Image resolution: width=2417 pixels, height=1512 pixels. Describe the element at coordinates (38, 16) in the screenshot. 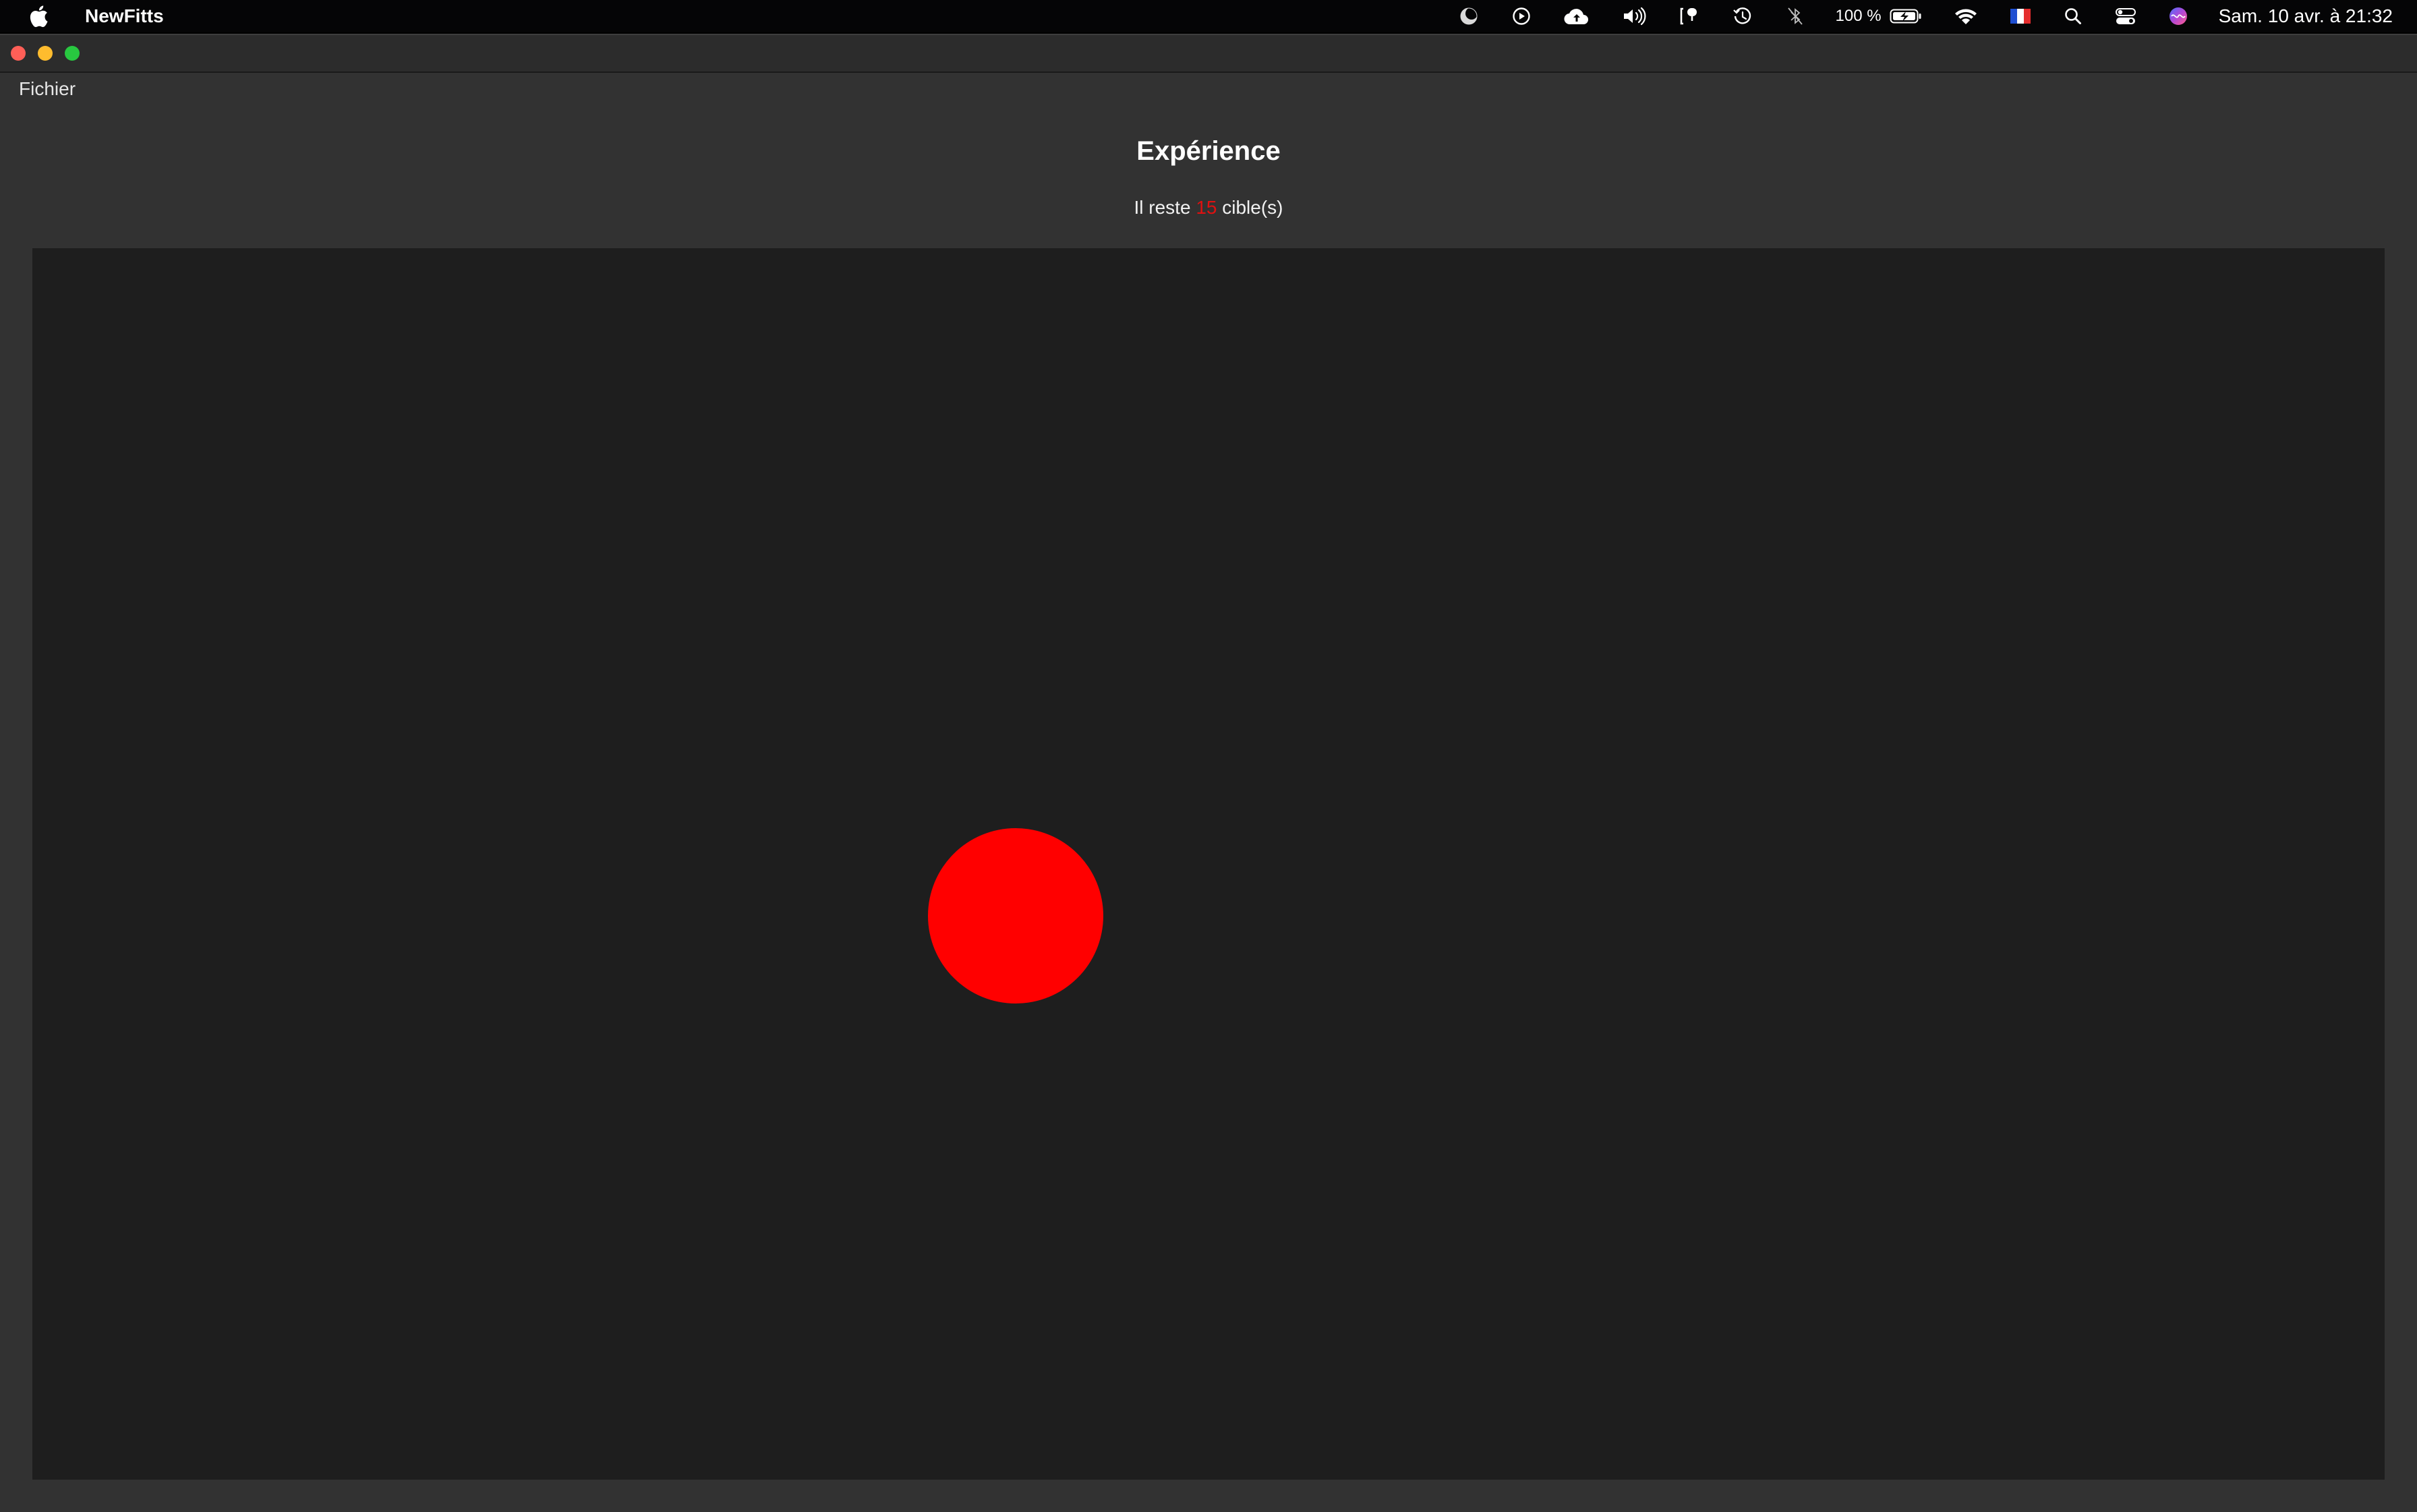

I see `apple-icon` at that location.